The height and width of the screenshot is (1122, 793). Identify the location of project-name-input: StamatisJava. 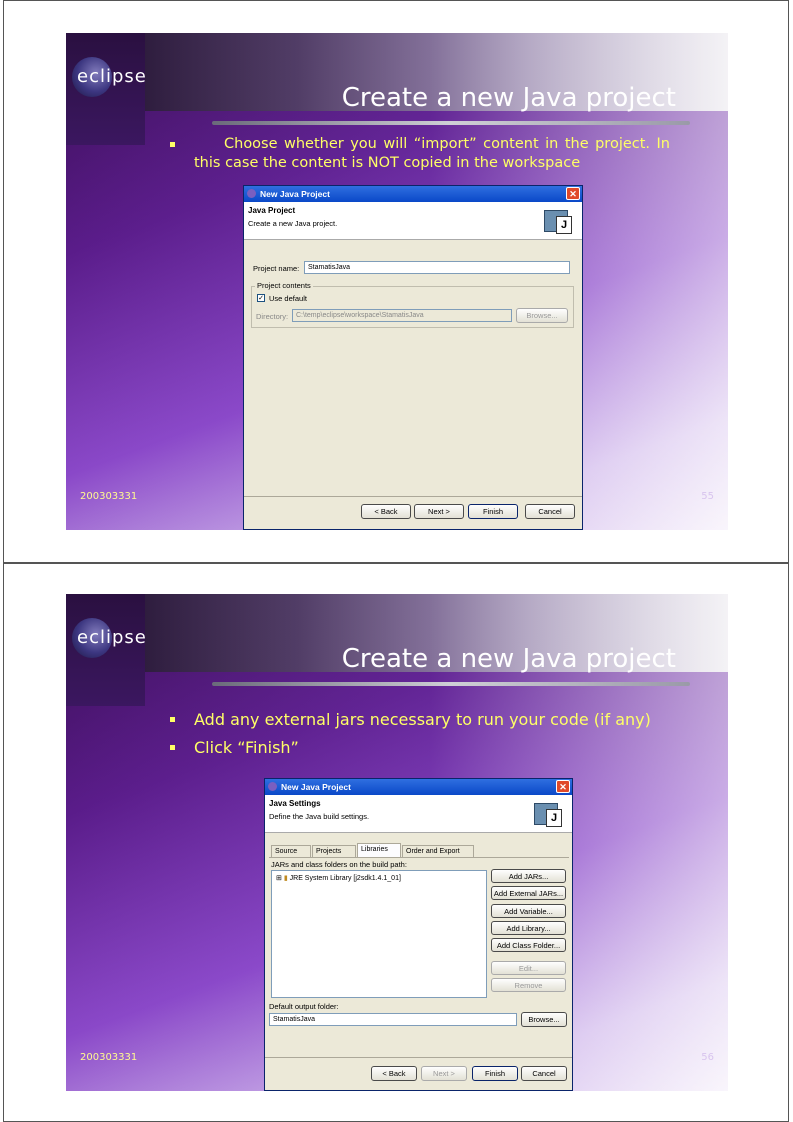
(437, 267).